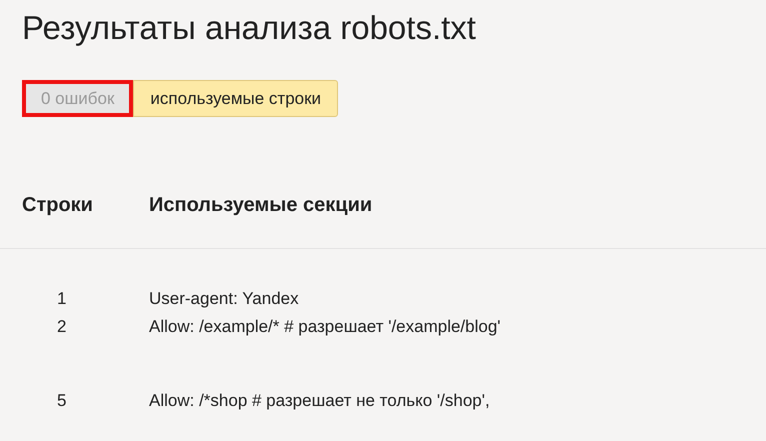  What do you see at coordinates (319, 401) in the screenshot?
I see `directive-text: Allow: /*shop # разрешает не только '/shop',` at bounding box center [319, 401].